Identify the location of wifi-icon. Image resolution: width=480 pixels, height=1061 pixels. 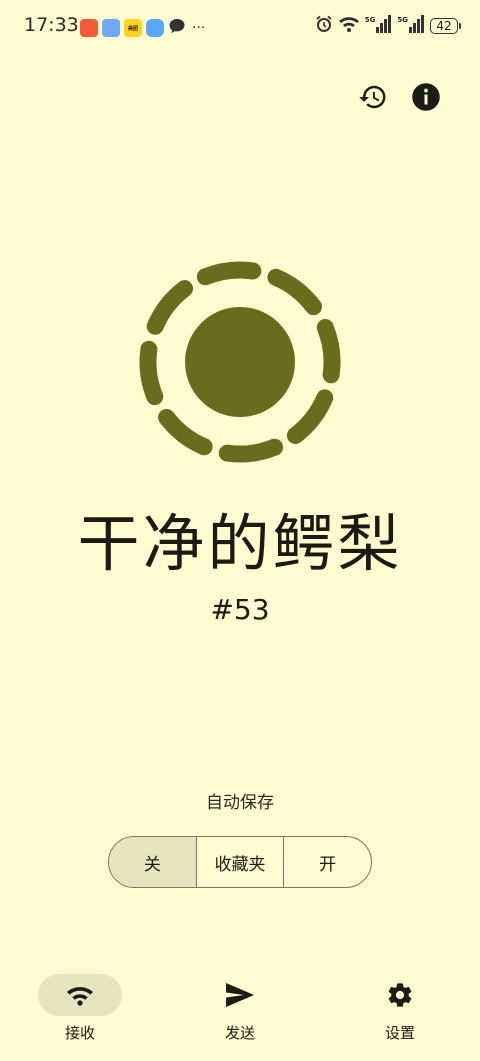
(80, 996).